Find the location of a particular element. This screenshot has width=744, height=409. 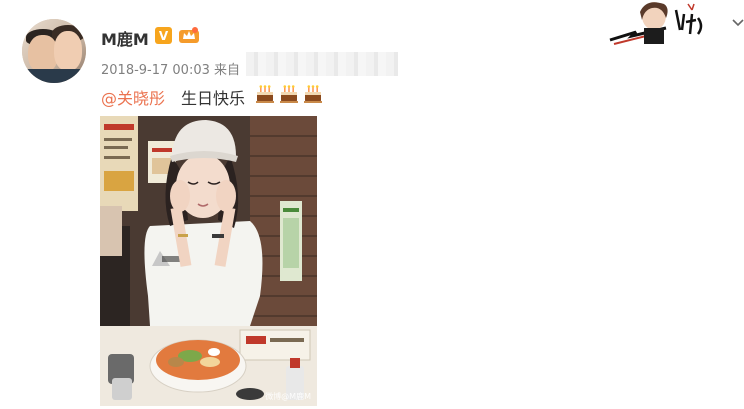

post-meta: 2018-9-17 00:03 来自 is located at coordinates (170, 68).